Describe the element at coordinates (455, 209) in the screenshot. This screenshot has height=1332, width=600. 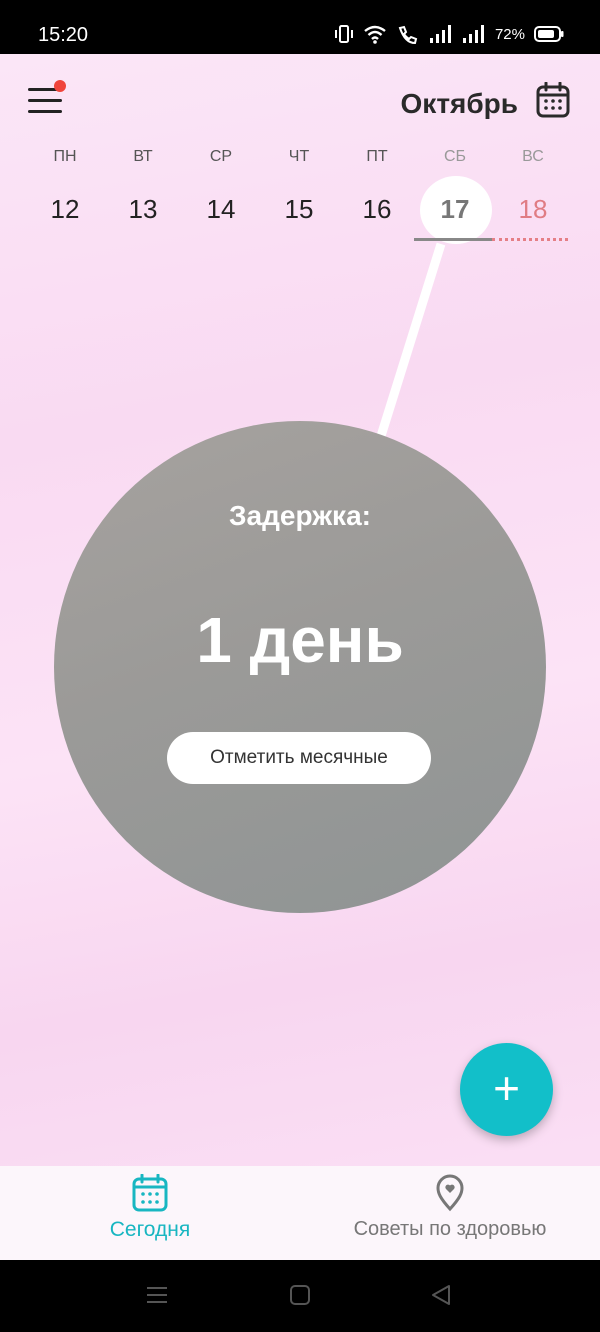
I see `date-number: 17` at that location.